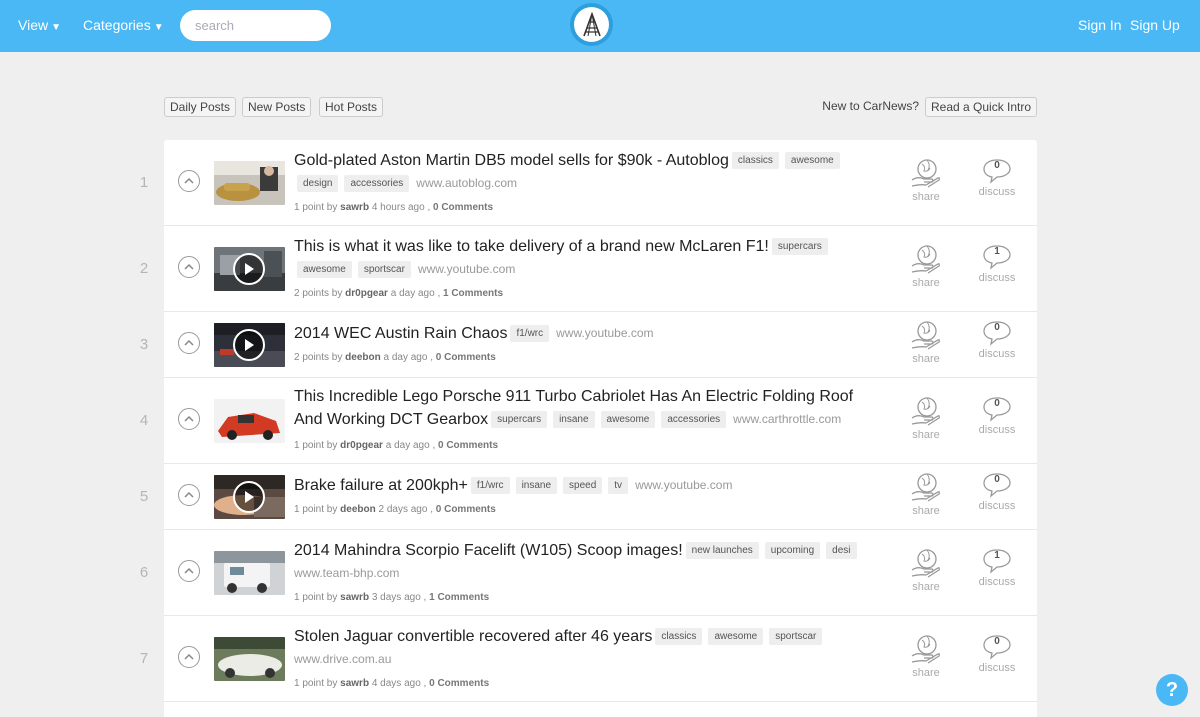 This screenshot has height=717, width=1200. I want to click on post-tag: new launches, so click(722, 550).